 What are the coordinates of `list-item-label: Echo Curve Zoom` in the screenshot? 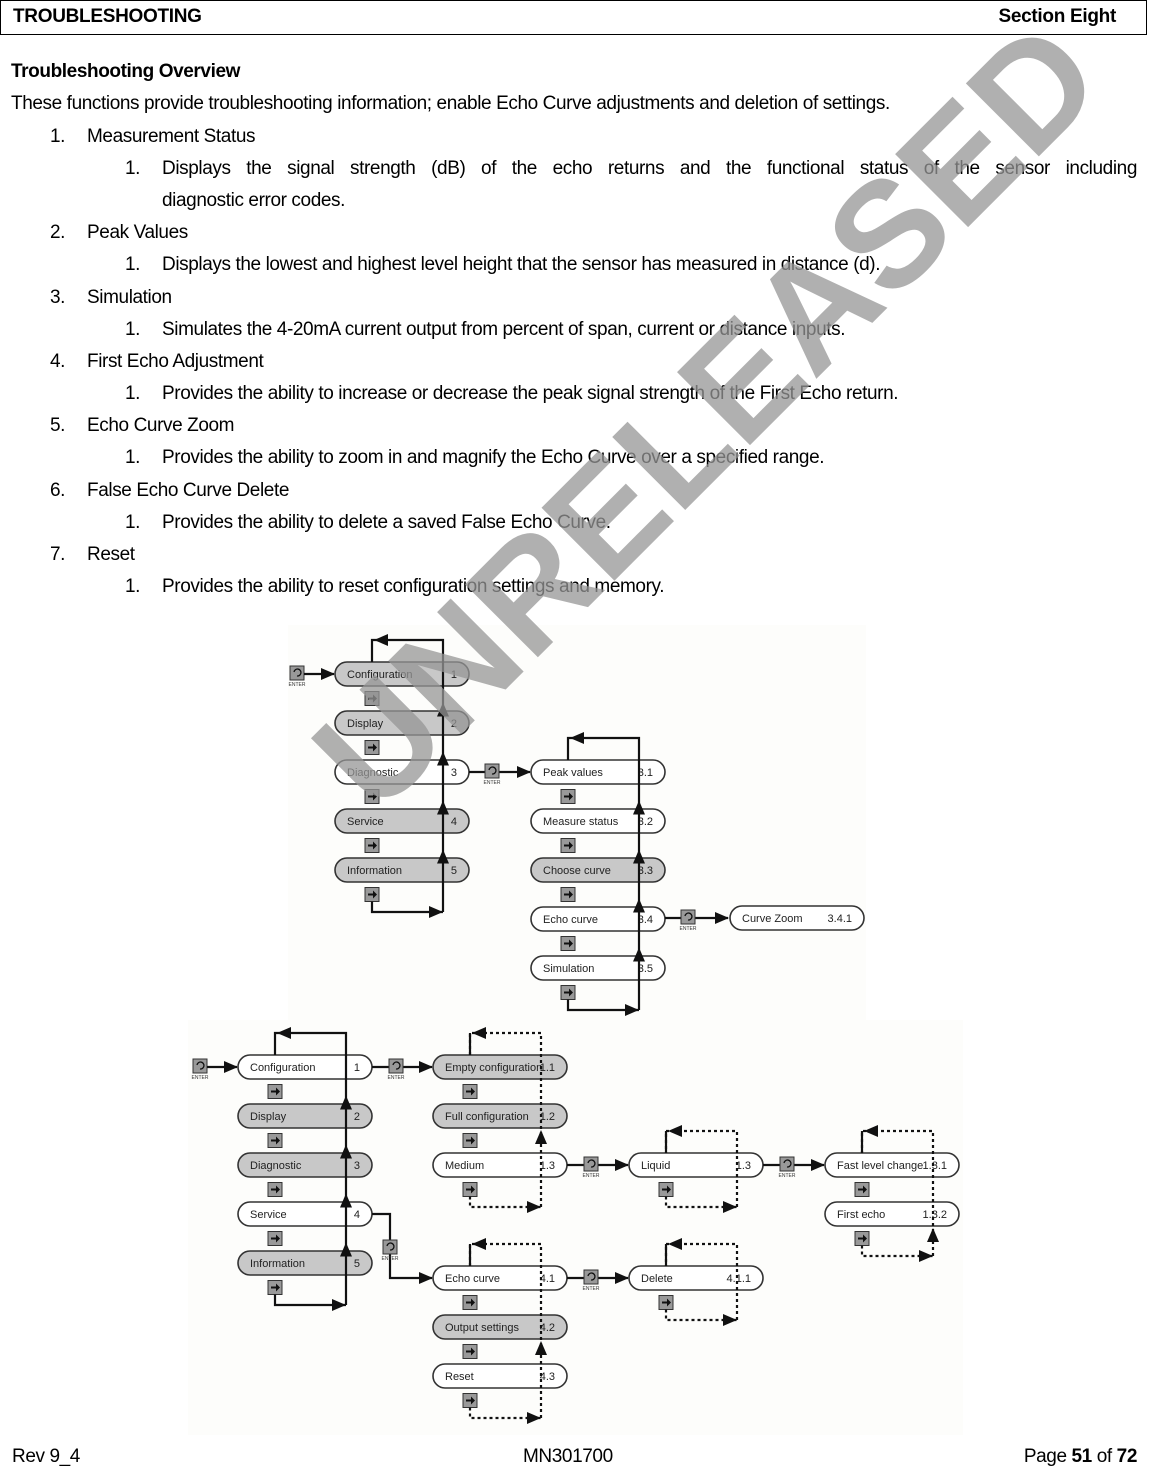 It's located at (161, 425).